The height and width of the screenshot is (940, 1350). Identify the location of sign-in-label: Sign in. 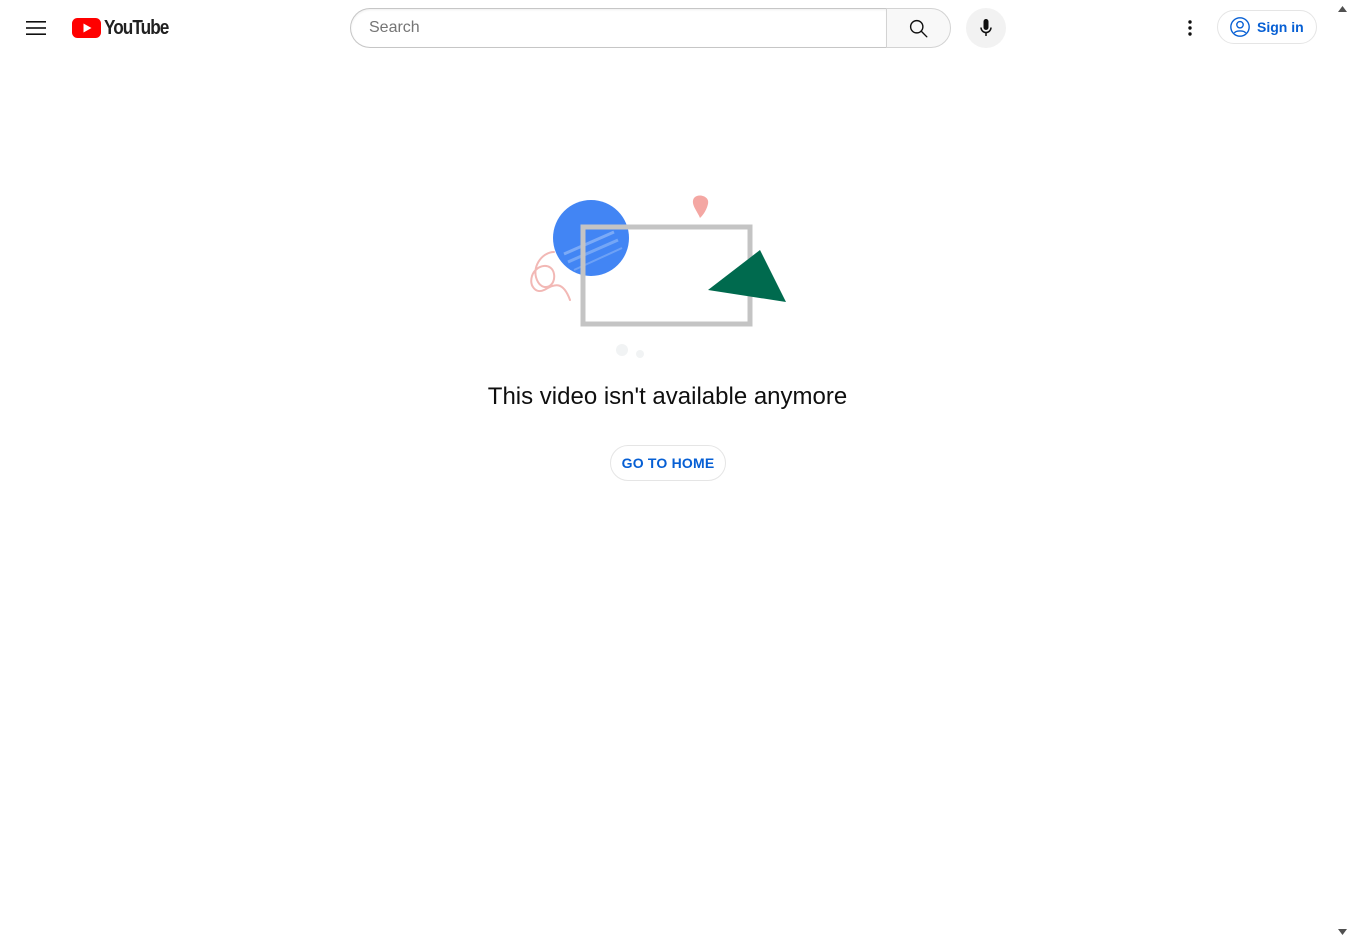
(1280, 27).